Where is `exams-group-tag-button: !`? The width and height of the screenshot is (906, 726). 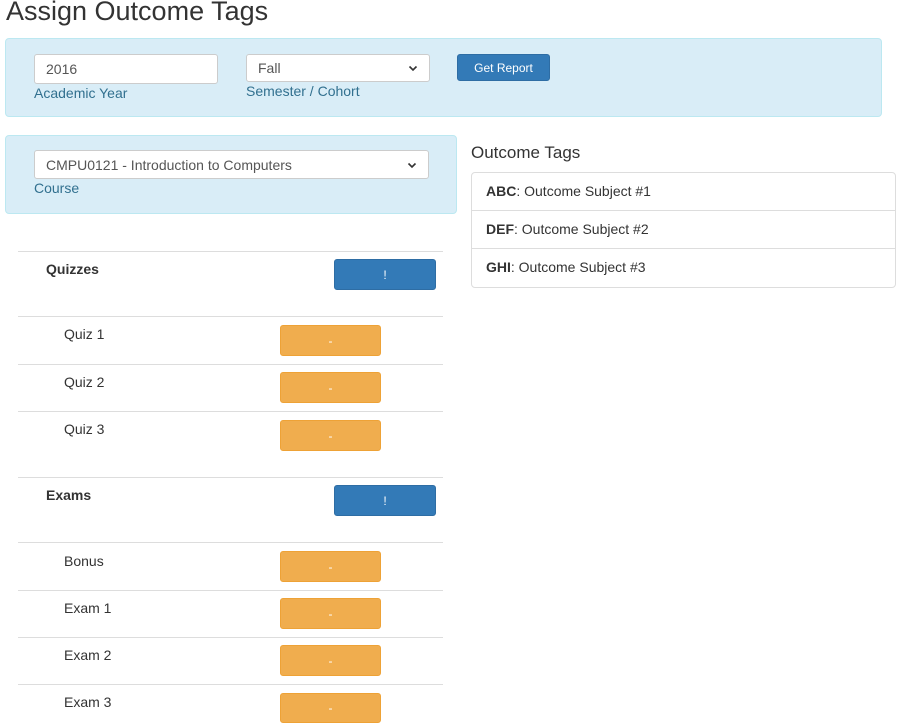
exams-group-tag-button: ! is located at coordinates (385, 500).